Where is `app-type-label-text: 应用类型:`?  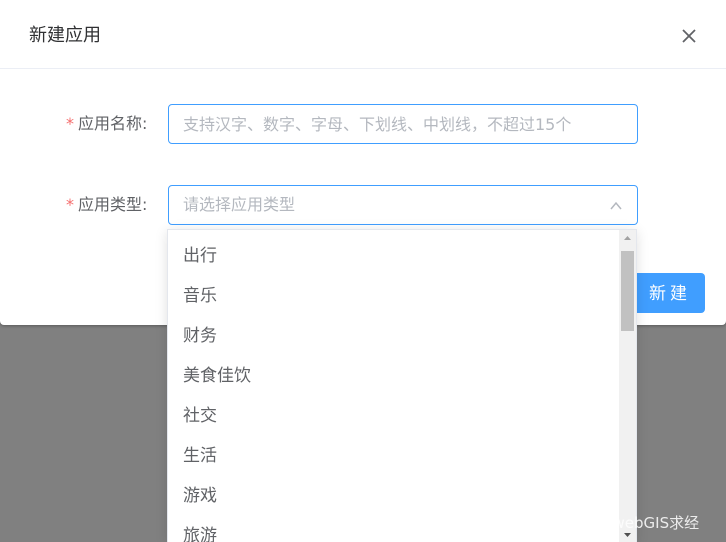
app-type-label-text: 应用类型: is located at coordinates (113, 204).